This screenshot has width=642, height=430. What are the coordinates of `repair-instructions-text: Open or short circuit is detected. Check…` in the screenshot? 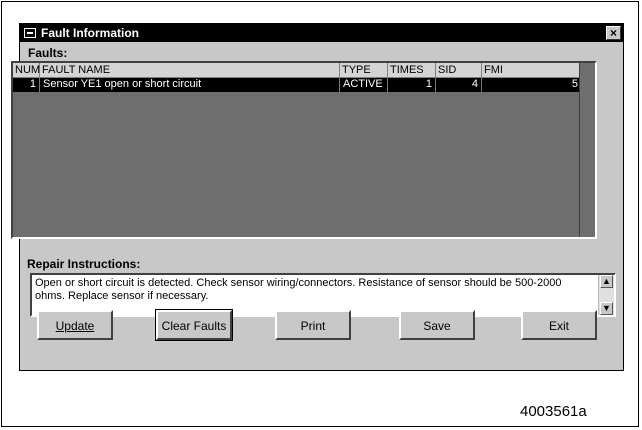 It's located at (298, 289).